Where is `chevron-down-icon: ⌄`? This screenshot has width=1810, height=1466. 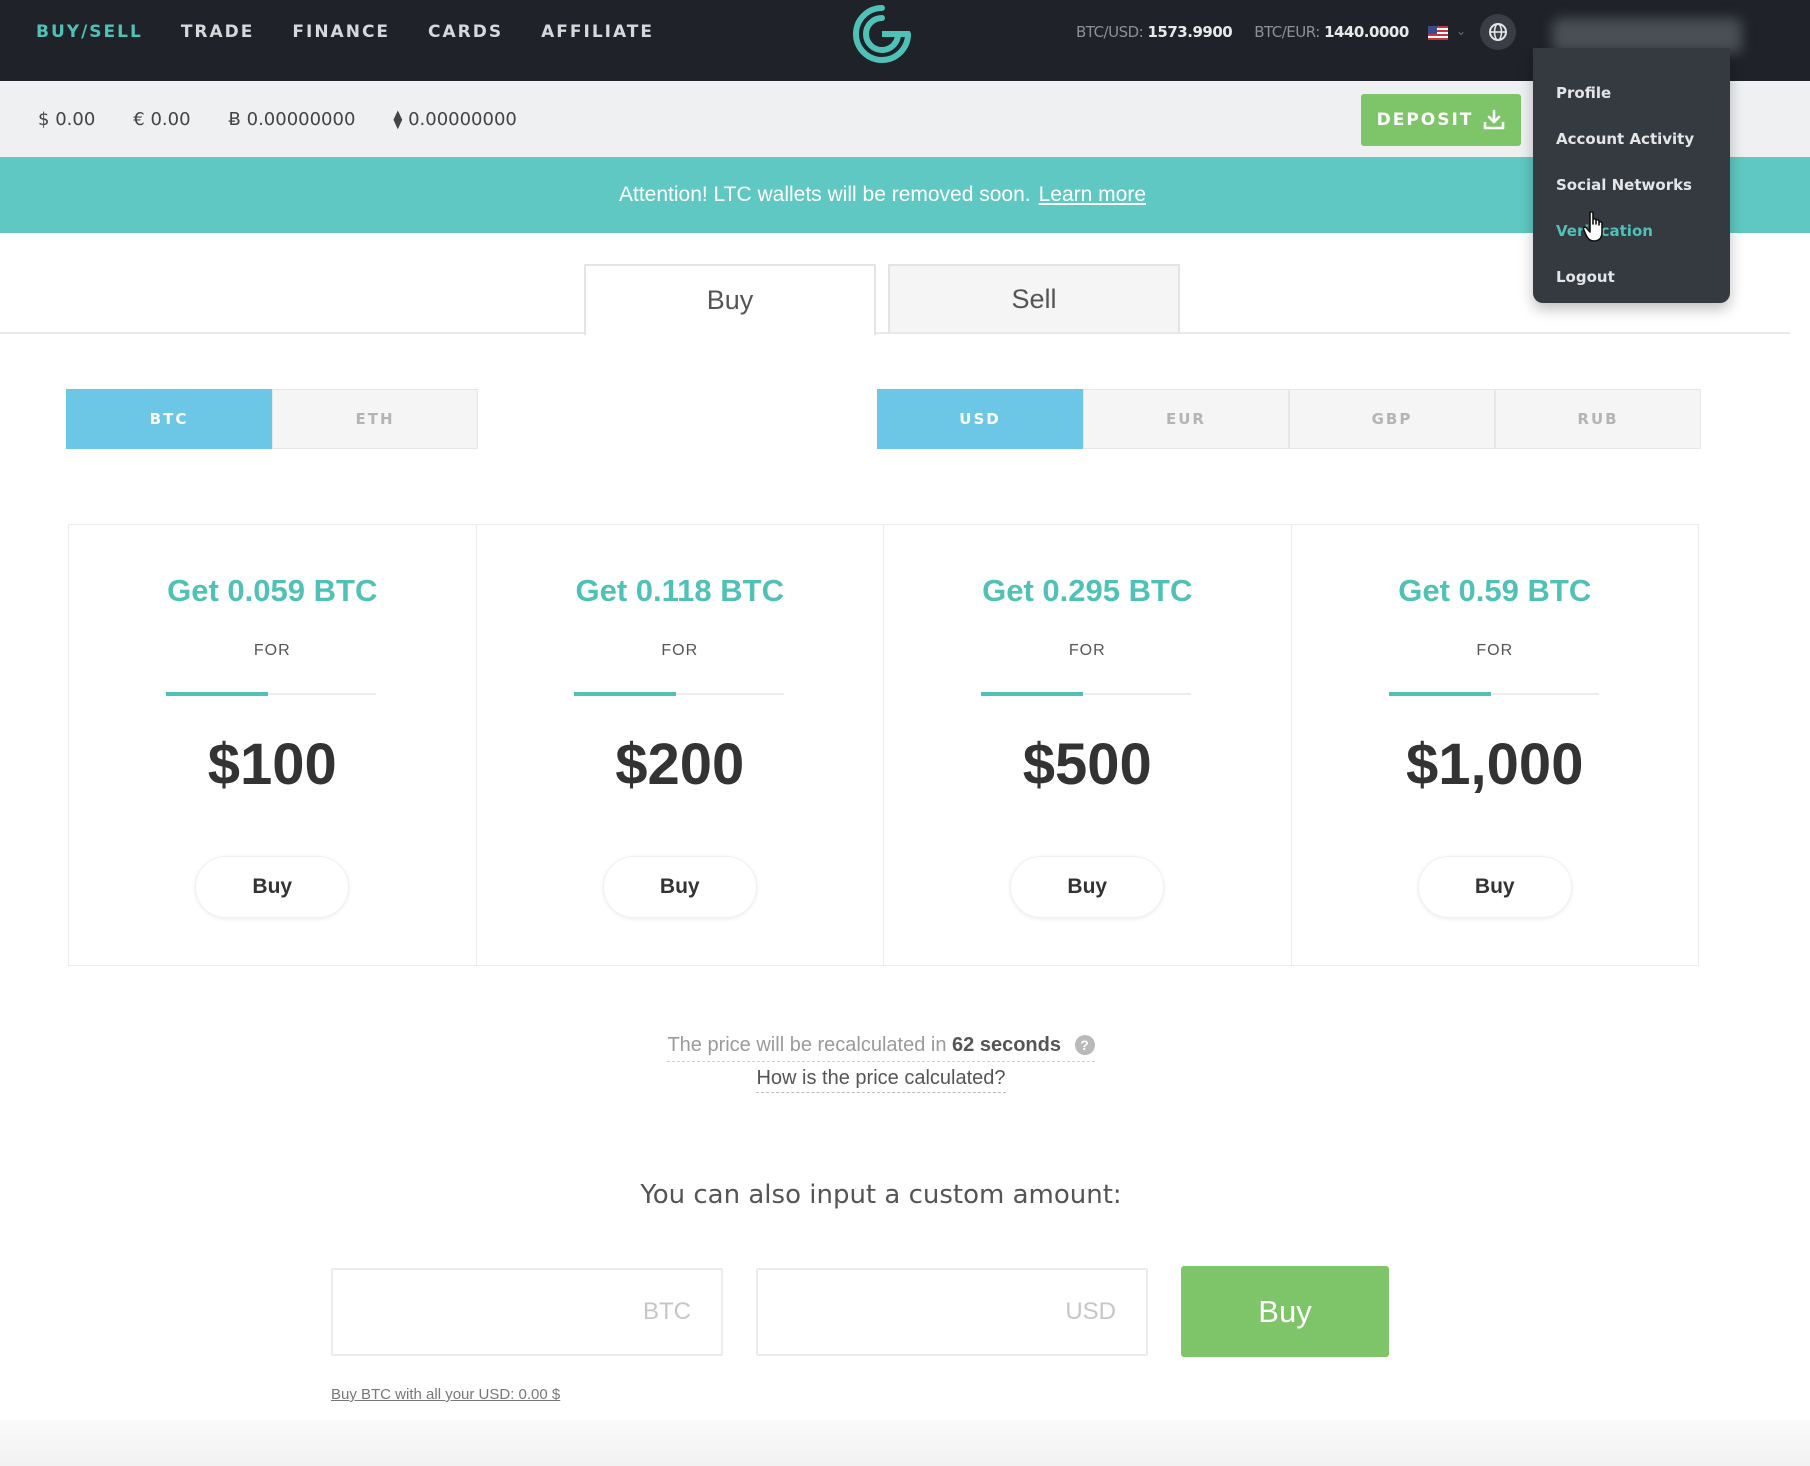
chevron-down-icon: ⌄ is located at coordinates (1461, 31).